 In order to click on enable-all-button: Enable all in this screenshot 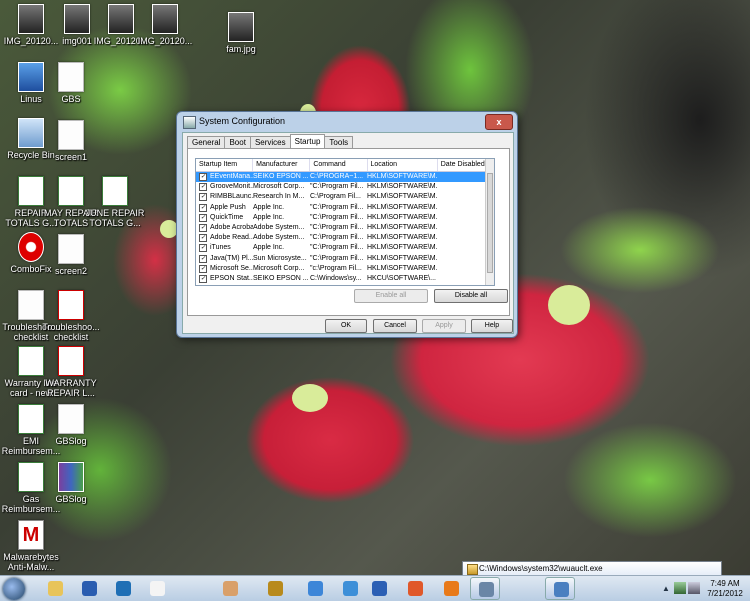, I will do `click(391, 296)`.